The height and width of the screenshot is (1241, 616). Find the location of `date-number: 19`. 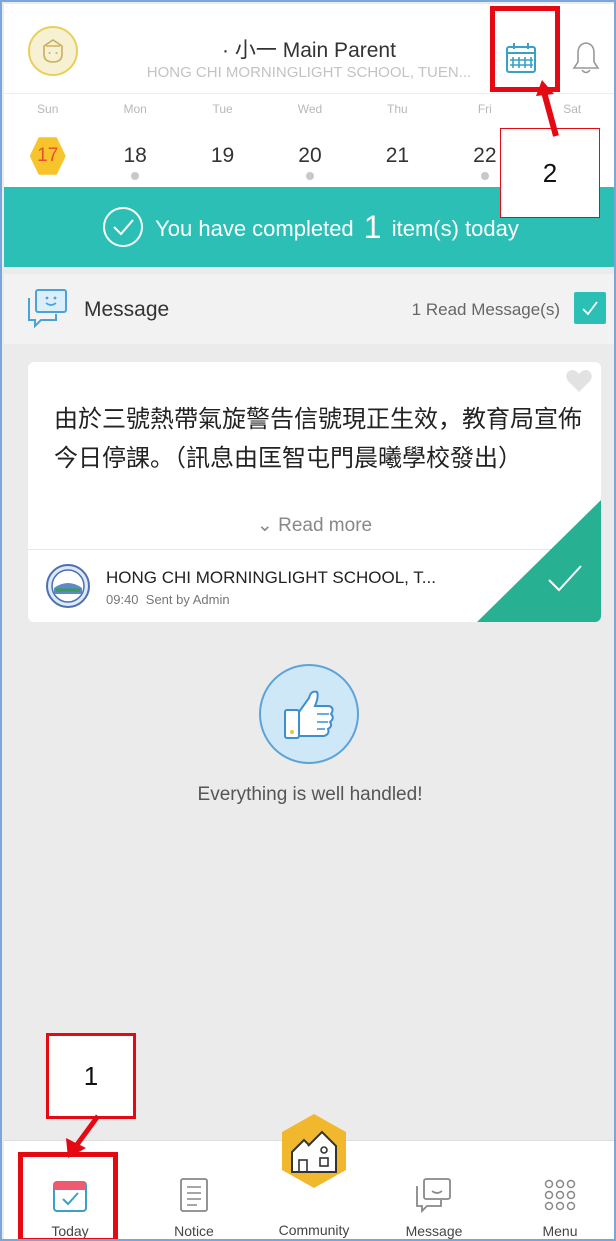

date-number: 19 is located at coordinates (222, 155).